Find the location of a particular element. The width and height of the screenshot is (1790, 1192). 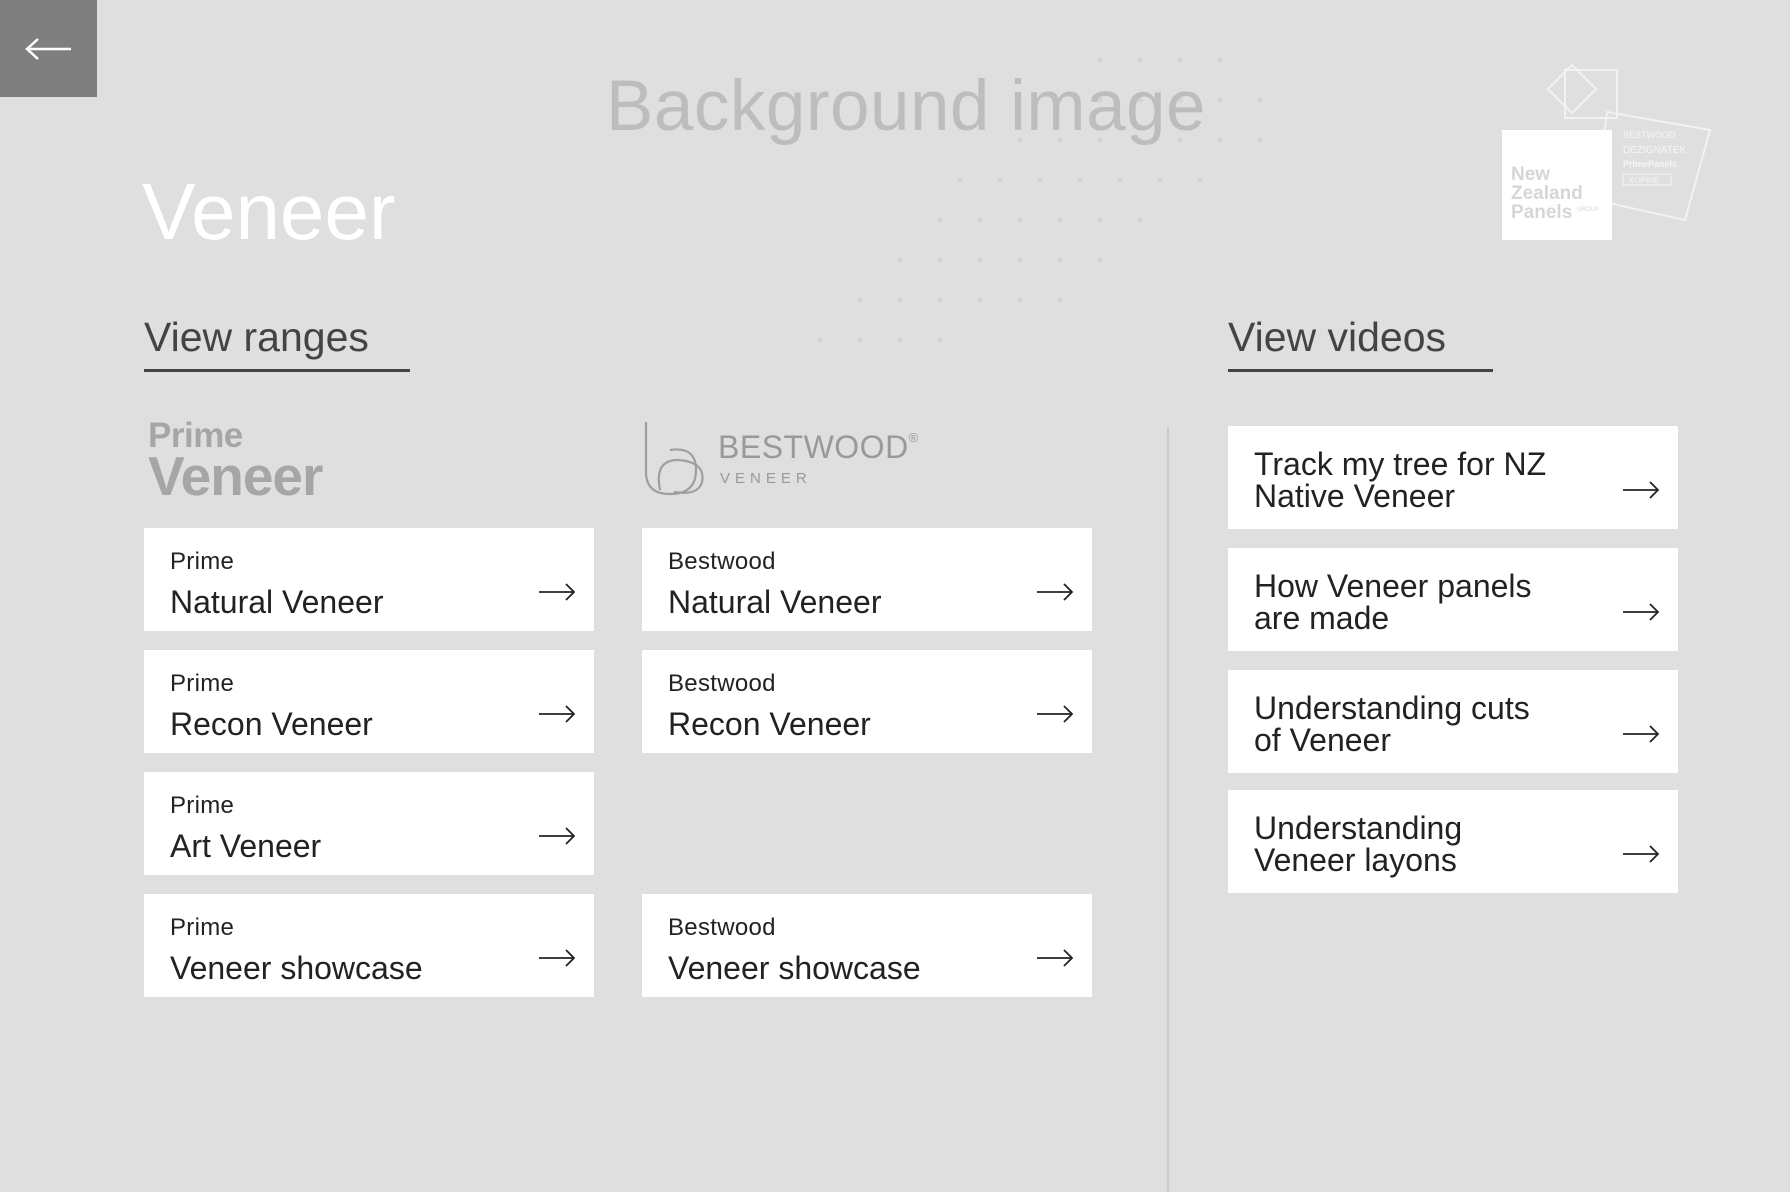

view-ranges-heading: View ranges is located at coordinates (277, 343).